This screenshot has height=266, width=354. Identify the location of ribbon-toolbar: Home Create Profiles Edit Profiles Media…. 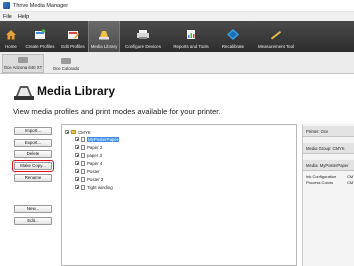
(177, 36).